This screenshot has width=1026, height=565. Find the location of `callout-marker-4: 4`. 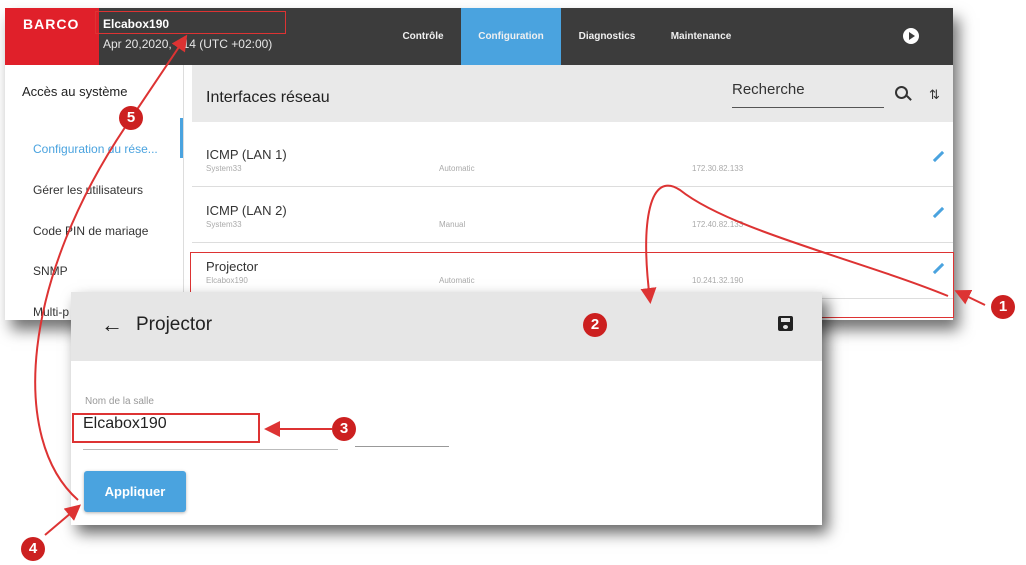

callout-marker-4: 4 is located at coordinates (33, 549).